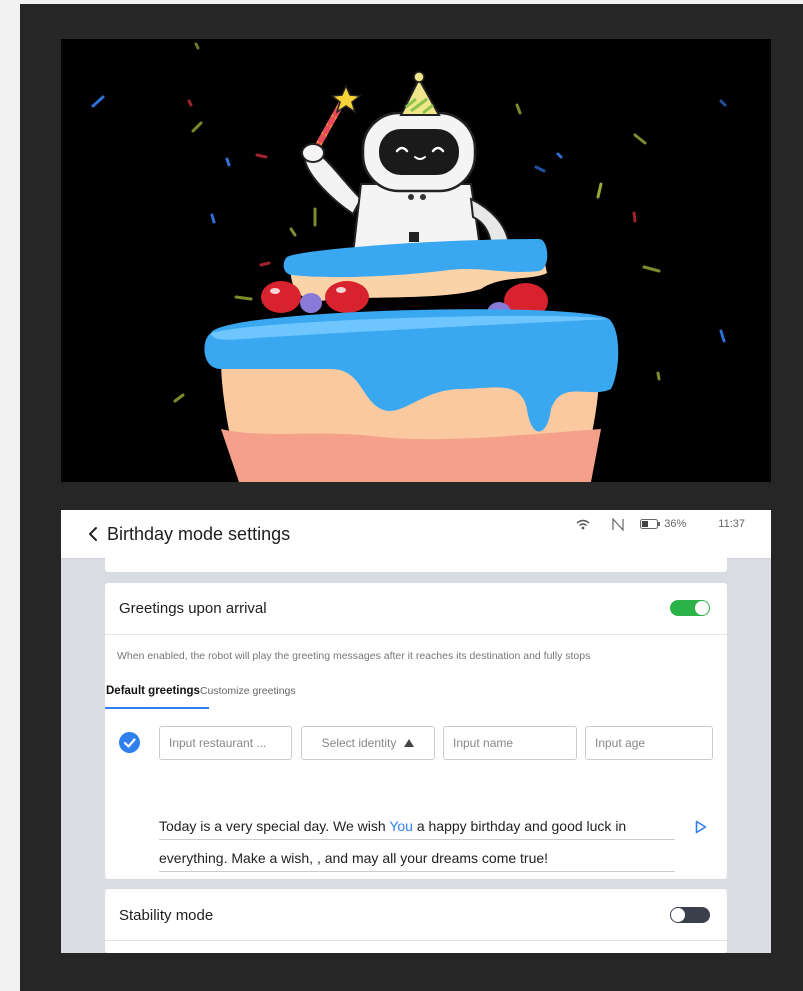 This screenshot has height=991, width=803. What do you see at coordinates (193, 608) in the screenshot?
I see `greetings-title: Greetings upon arrival` at bounding box center [193, 608].